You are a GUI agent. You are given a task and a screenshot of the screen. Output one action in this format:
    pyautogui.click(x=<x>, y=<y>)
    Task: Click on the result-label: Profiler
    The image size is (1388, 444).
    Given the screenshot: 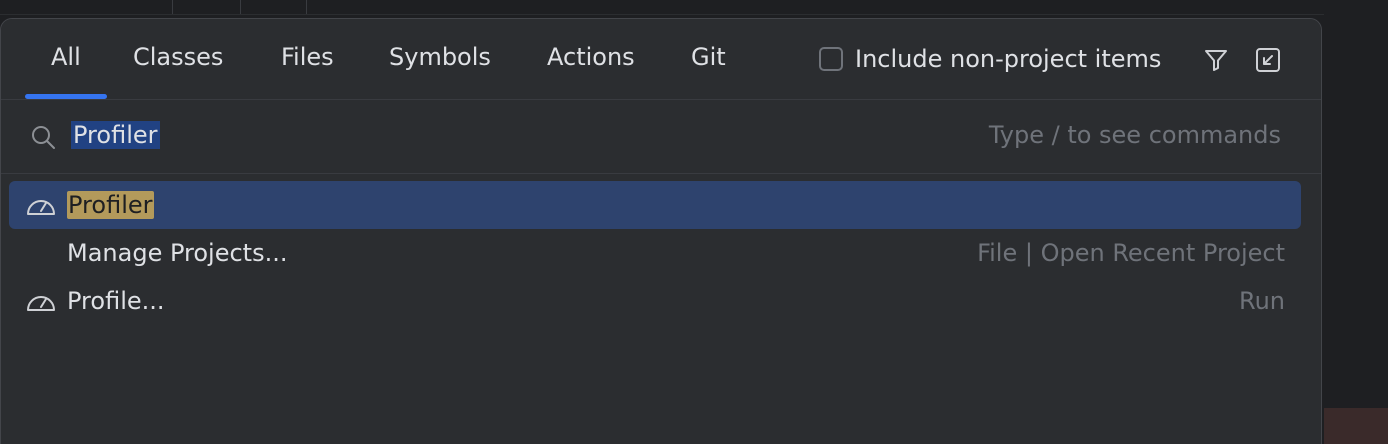 What is the action you would take?
    pyautogui.click(x=110, y=205)
    